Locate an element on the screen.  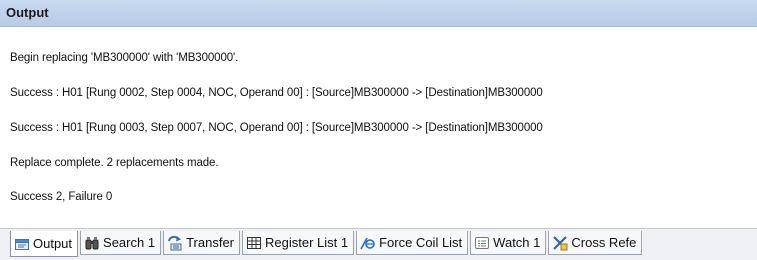
tab-force-coil-list: Force Coil List is located at coordinates (412, 243).